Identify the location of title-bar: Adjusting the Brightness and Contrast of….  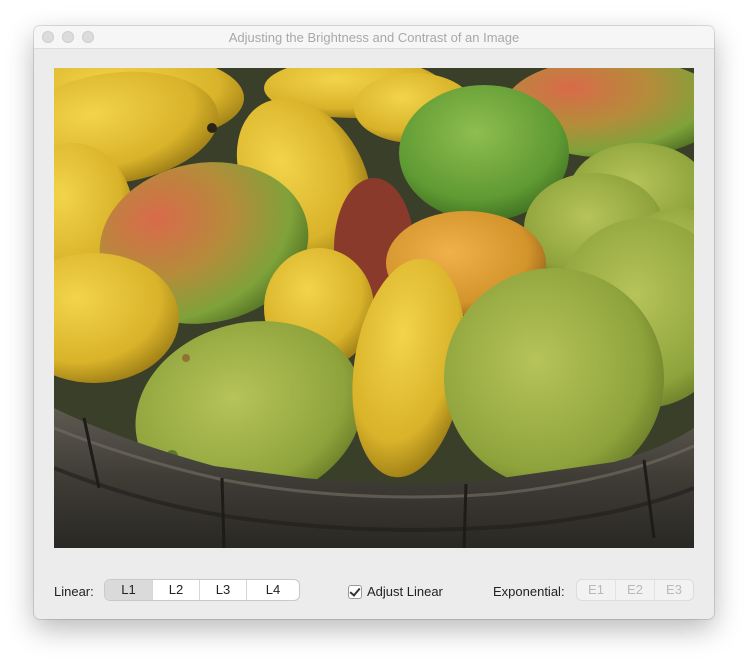
(374, 37).